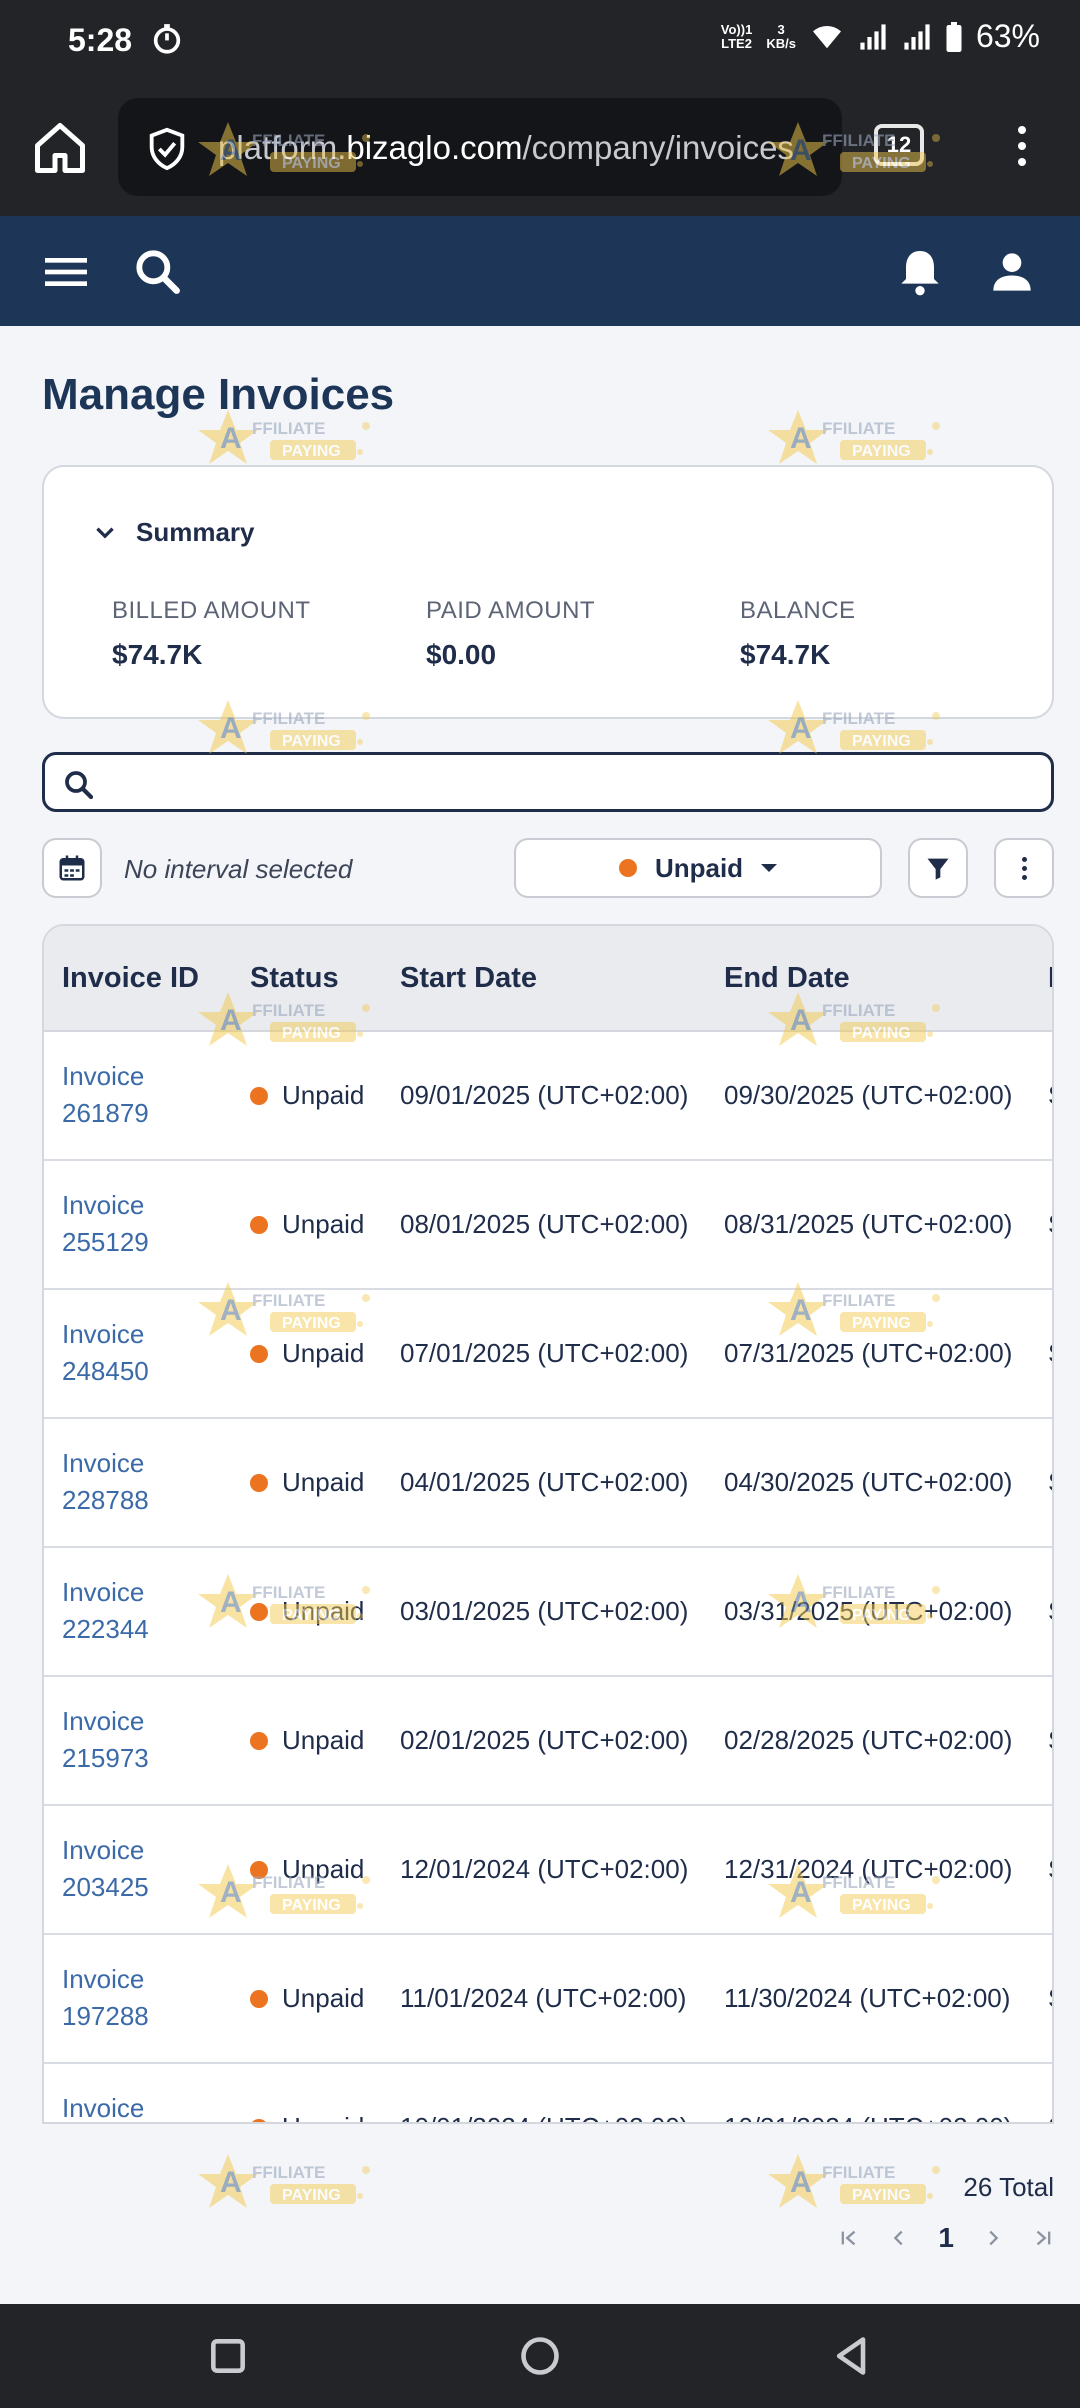 The image size is (1080, 2408). Describe the element at coordinates (1050, 978) in the screenshot. I see `header-truncated: D` at that location.